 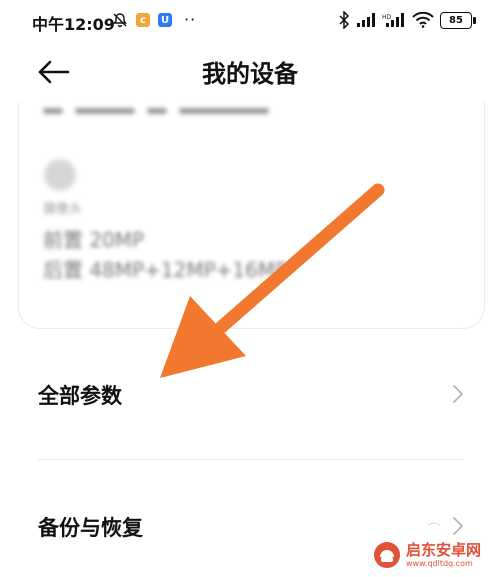 What do you see at coordinates (60, 175) in the screenshot?
I see `camera-icon` at bounding box center [60, 175].